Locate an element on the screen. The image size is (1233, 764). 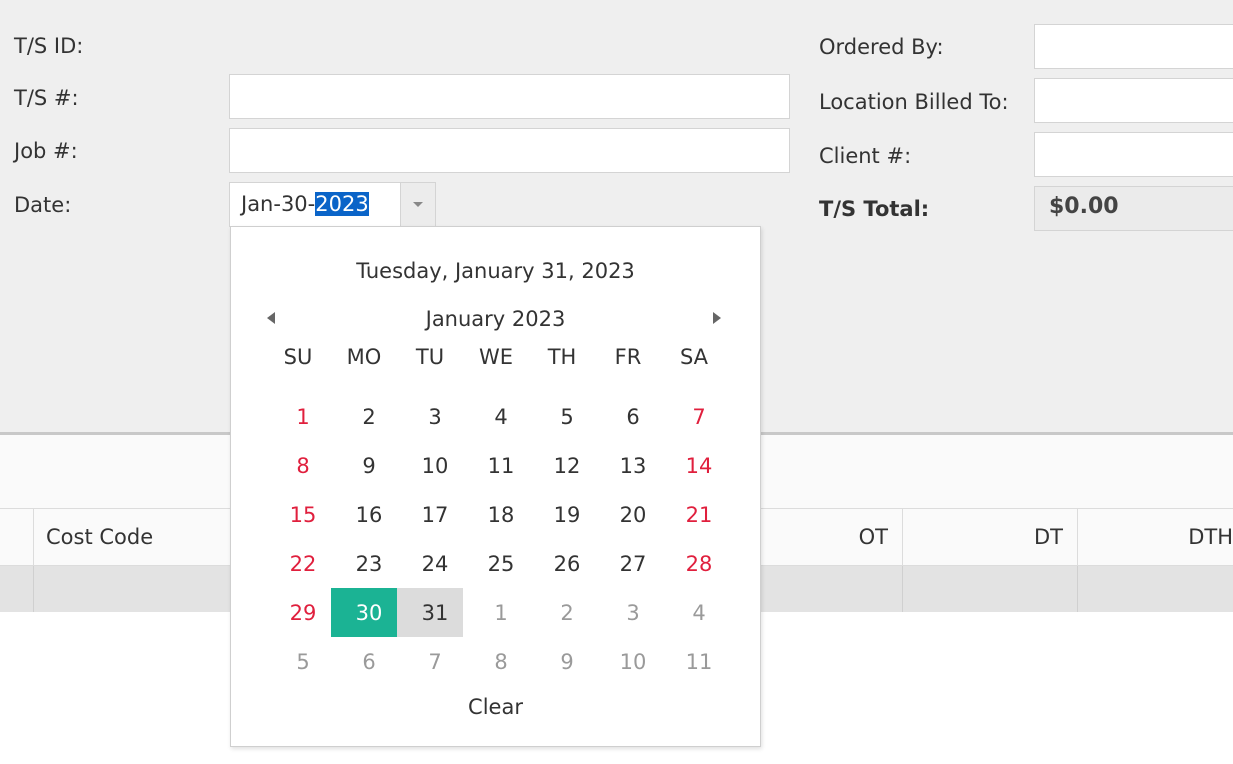
day-header-tu: TU is located at coordinates (430, 357).